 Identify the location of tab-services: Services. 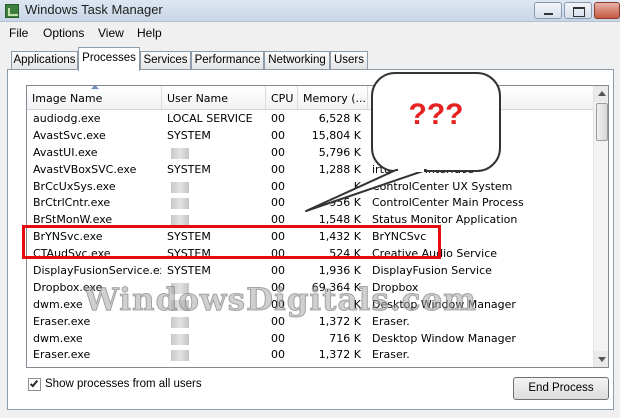
(165, 60).